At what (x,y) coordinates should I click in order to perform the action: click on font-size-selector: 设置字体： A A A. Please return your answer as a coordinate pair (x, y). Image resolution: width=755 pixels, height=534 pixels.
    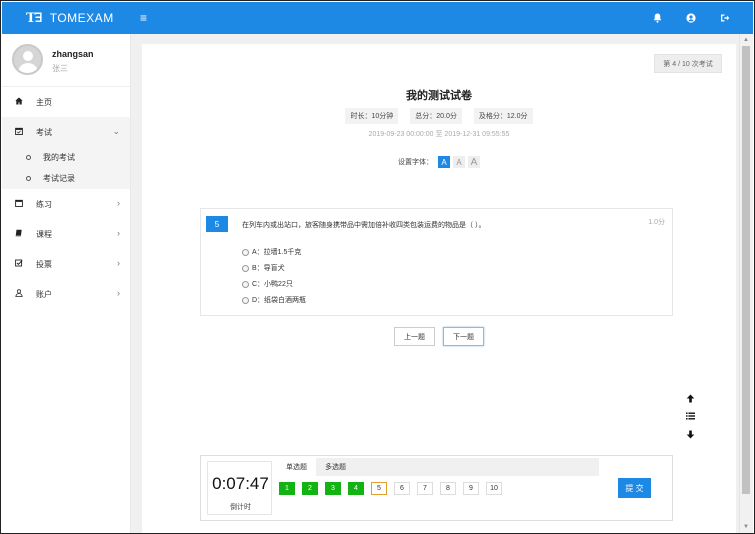
    Looking at the image, I should click on (439, 162).